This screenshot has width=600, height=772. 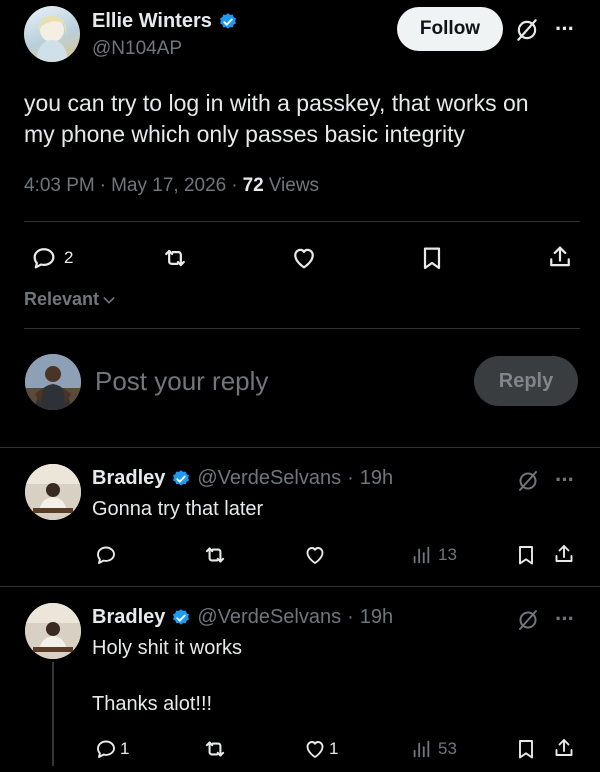 What do you see at coordinates (526, 381) in the screenshot?
I see `reply-button: Reply` at bounding box center [526, 381].